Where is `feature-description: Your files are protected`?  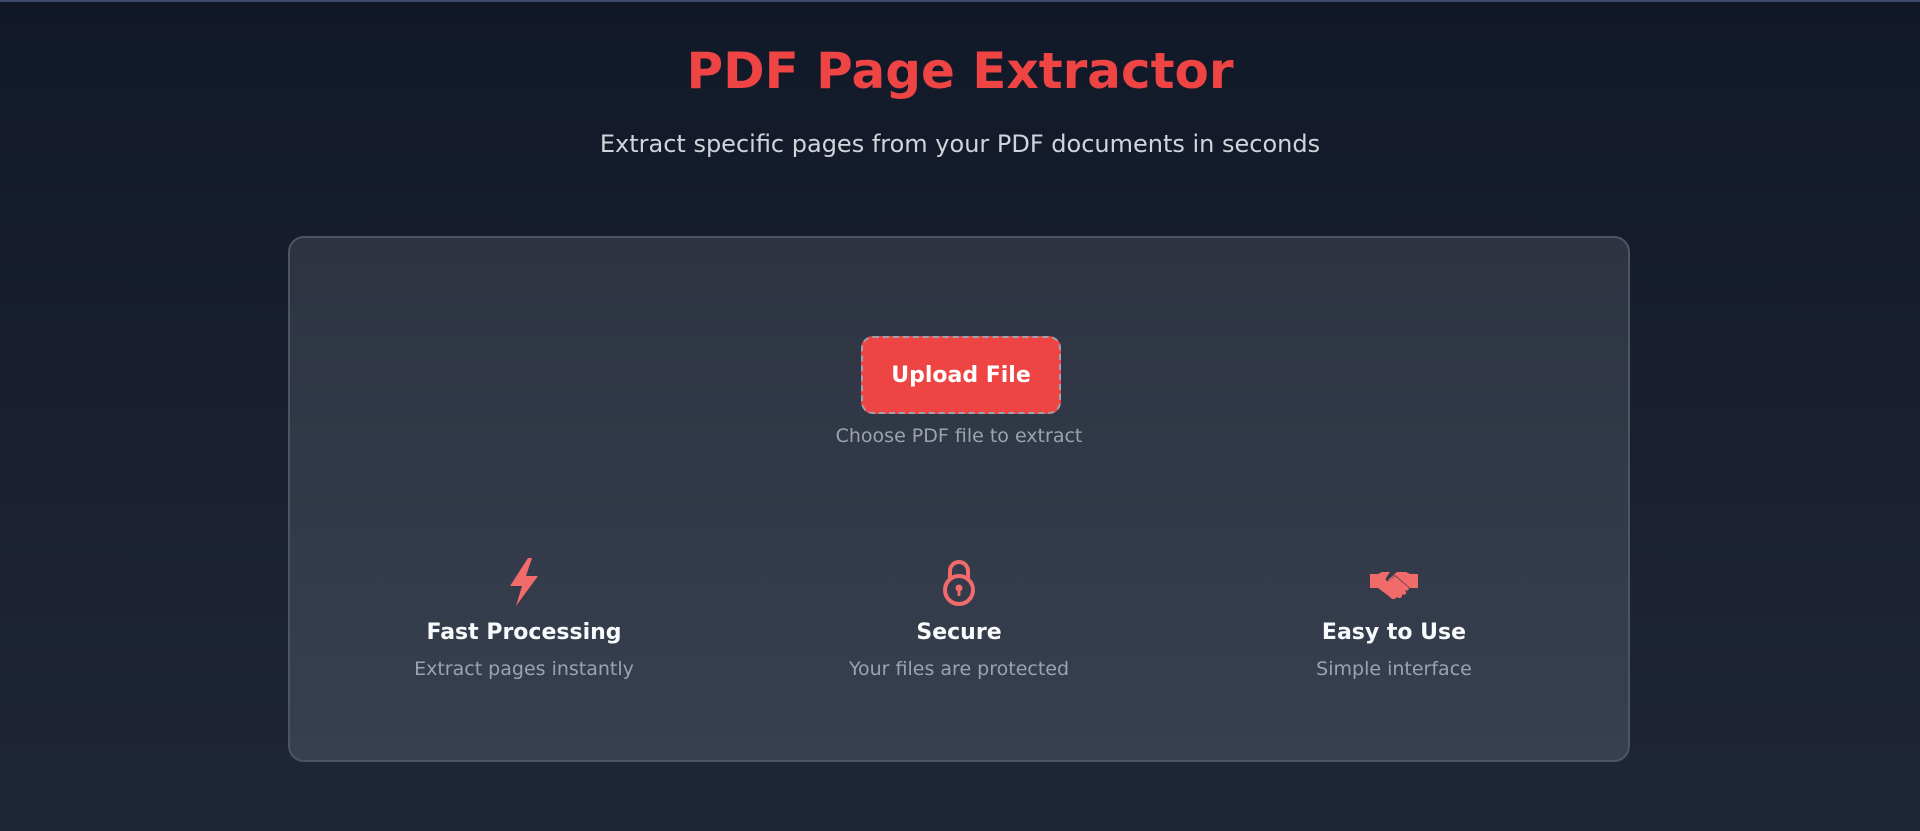 feature-description: Your files are protected is located at coordinates (959, 669).